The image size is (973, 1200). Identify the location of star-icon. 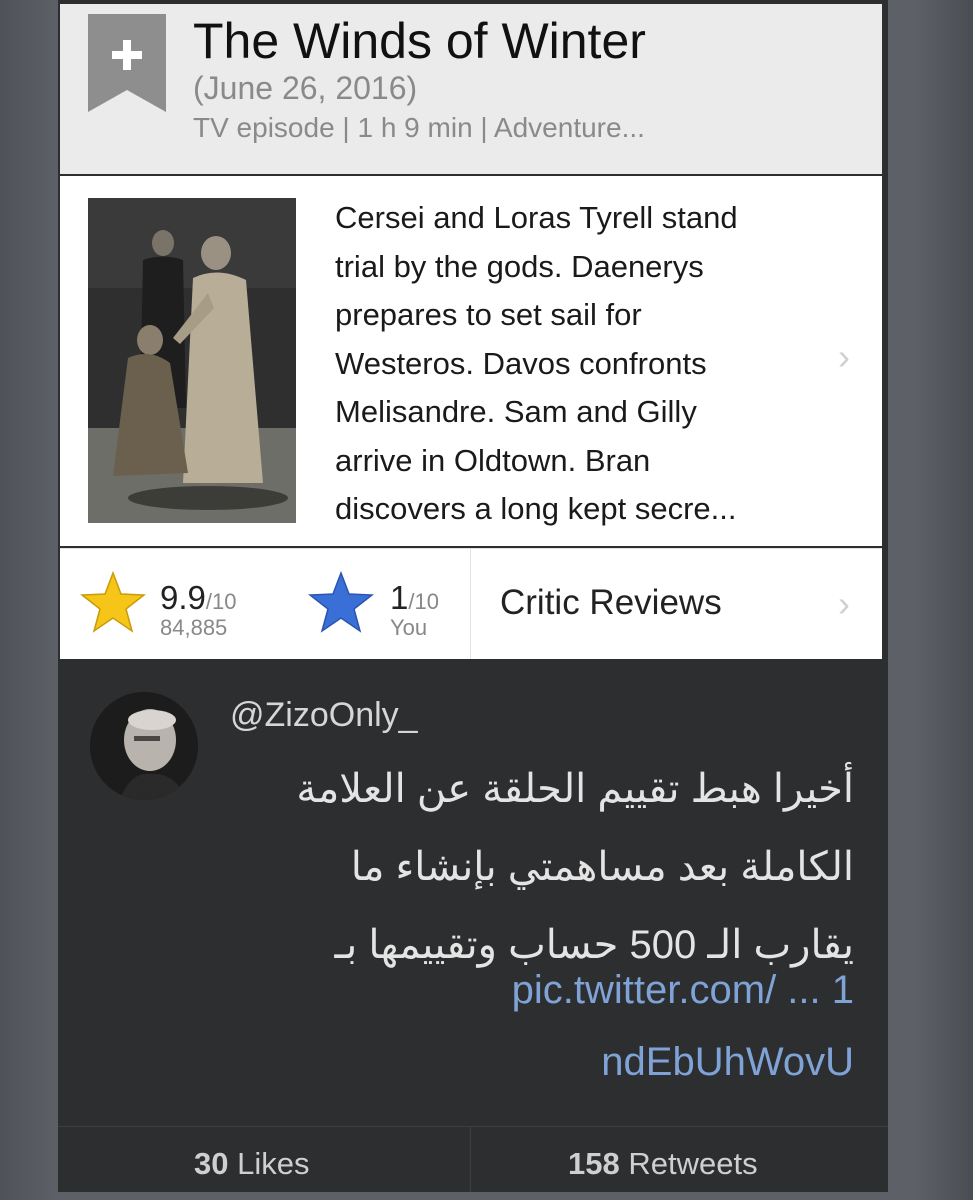
(113, 604).